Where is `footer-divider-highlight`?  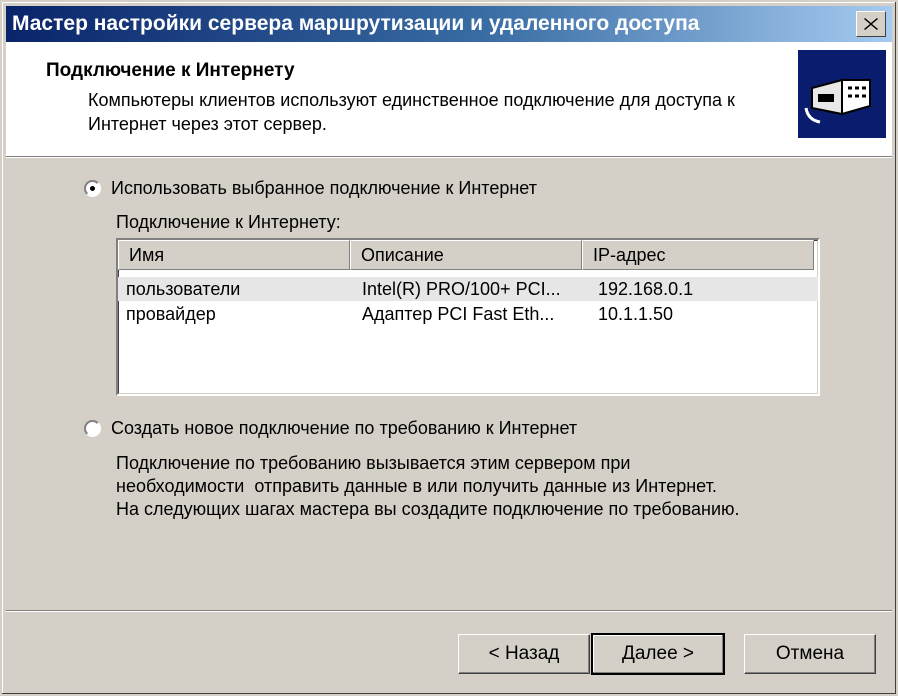
footer-divider-highlight is located at coordinates (449, 611).